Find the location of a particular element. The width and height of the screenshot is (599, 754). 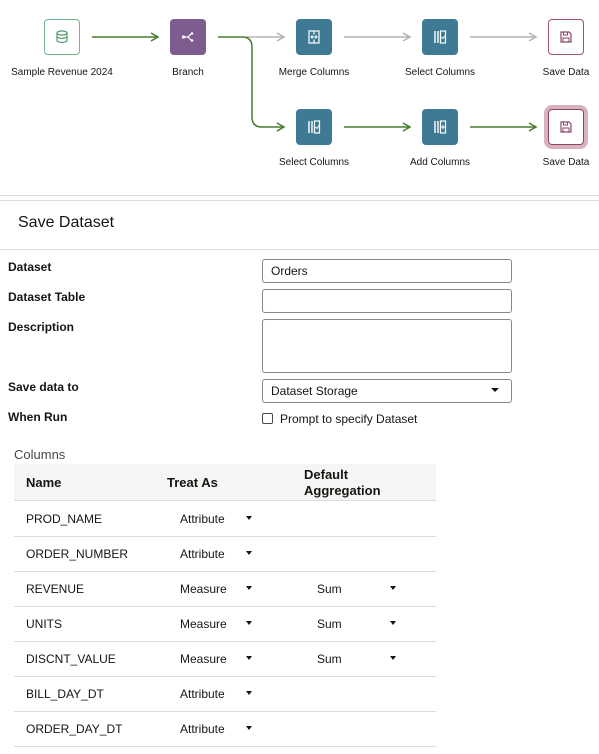

table-row: UNITS Measure Sum is located at coordinates (225, 624).